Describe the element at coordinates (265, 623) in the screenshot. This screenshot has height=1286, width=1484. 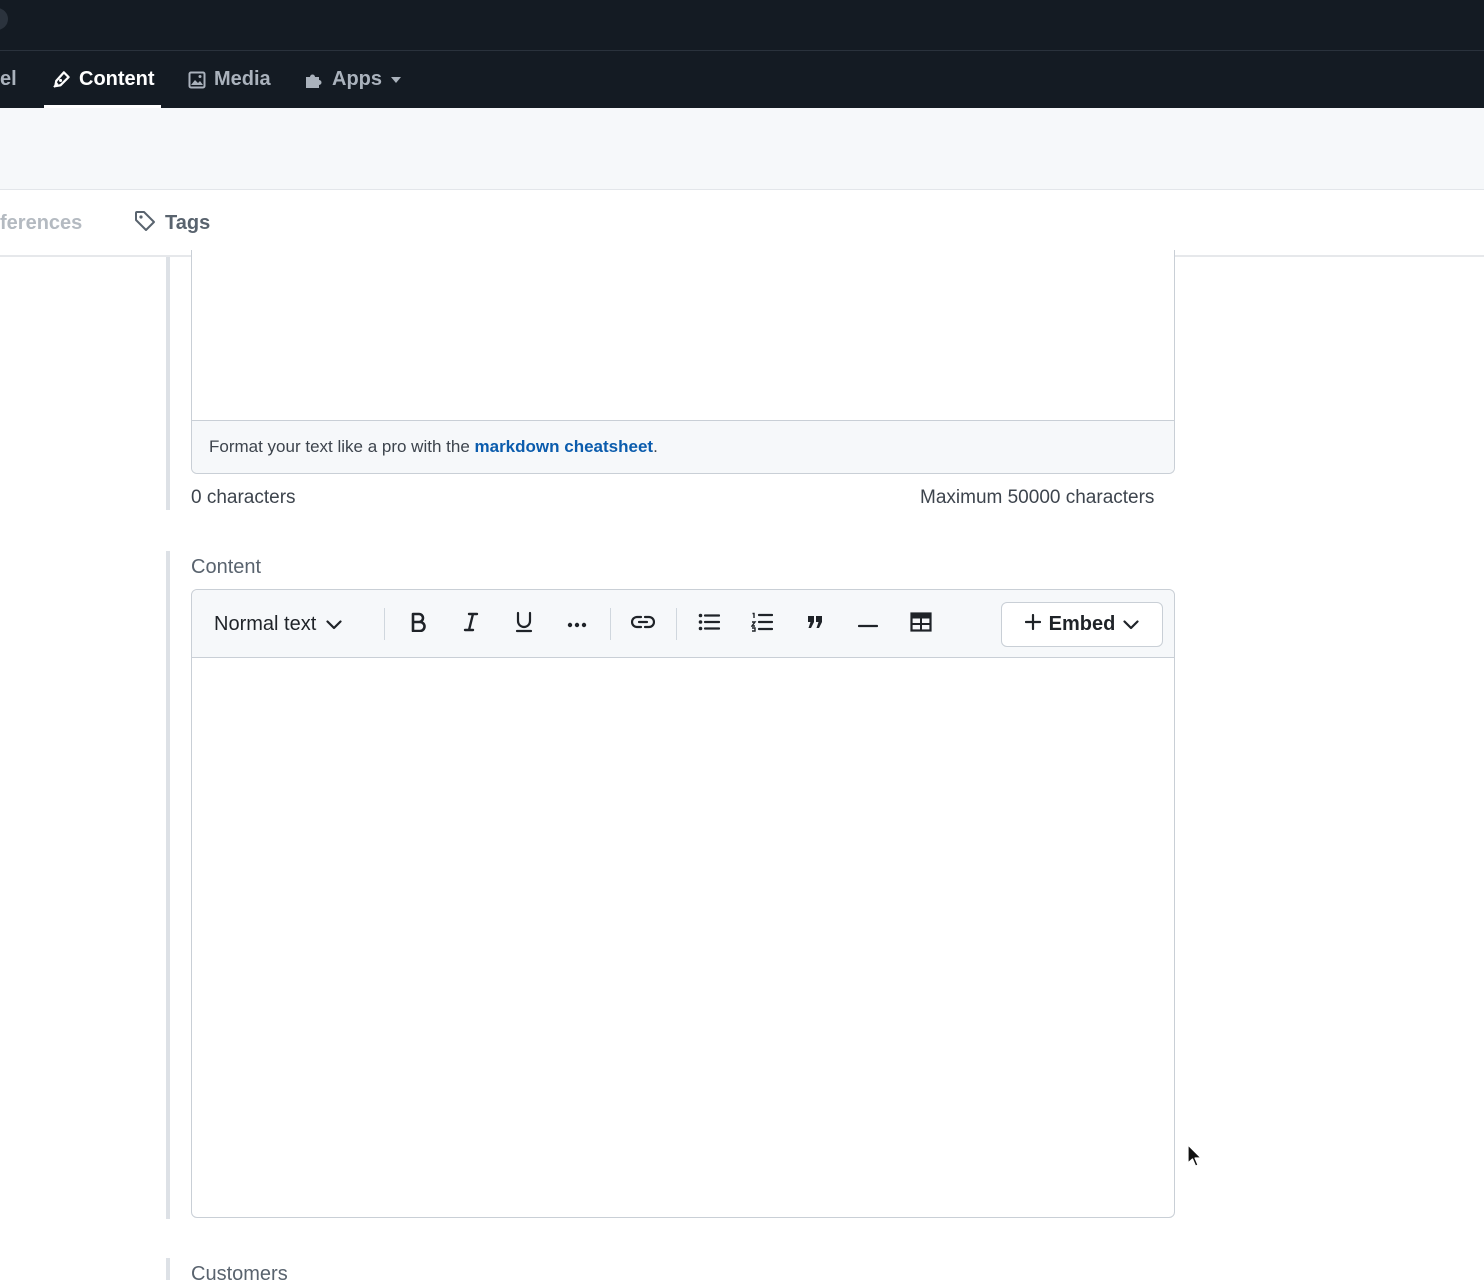
I see `text-style-value: Normal text` at that location.